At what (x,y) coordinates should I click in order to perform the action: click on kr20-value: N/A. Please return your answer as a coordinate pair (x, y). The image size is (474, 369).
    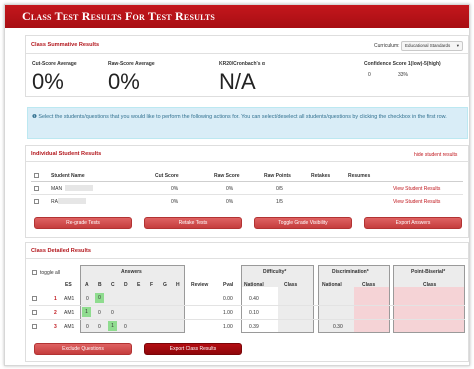
    Looking at the image, I should click on (237, 81).